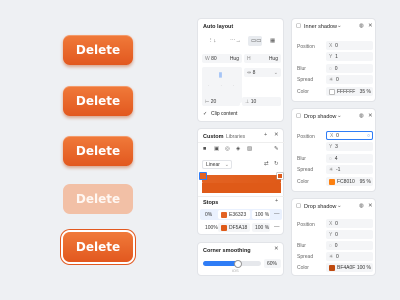 The height and width of the screenshot is (300, 400). Describe the element at coordinates (98, 151) in the screenshot. I see `delete-button-drop-shadow: Delete` at that location.